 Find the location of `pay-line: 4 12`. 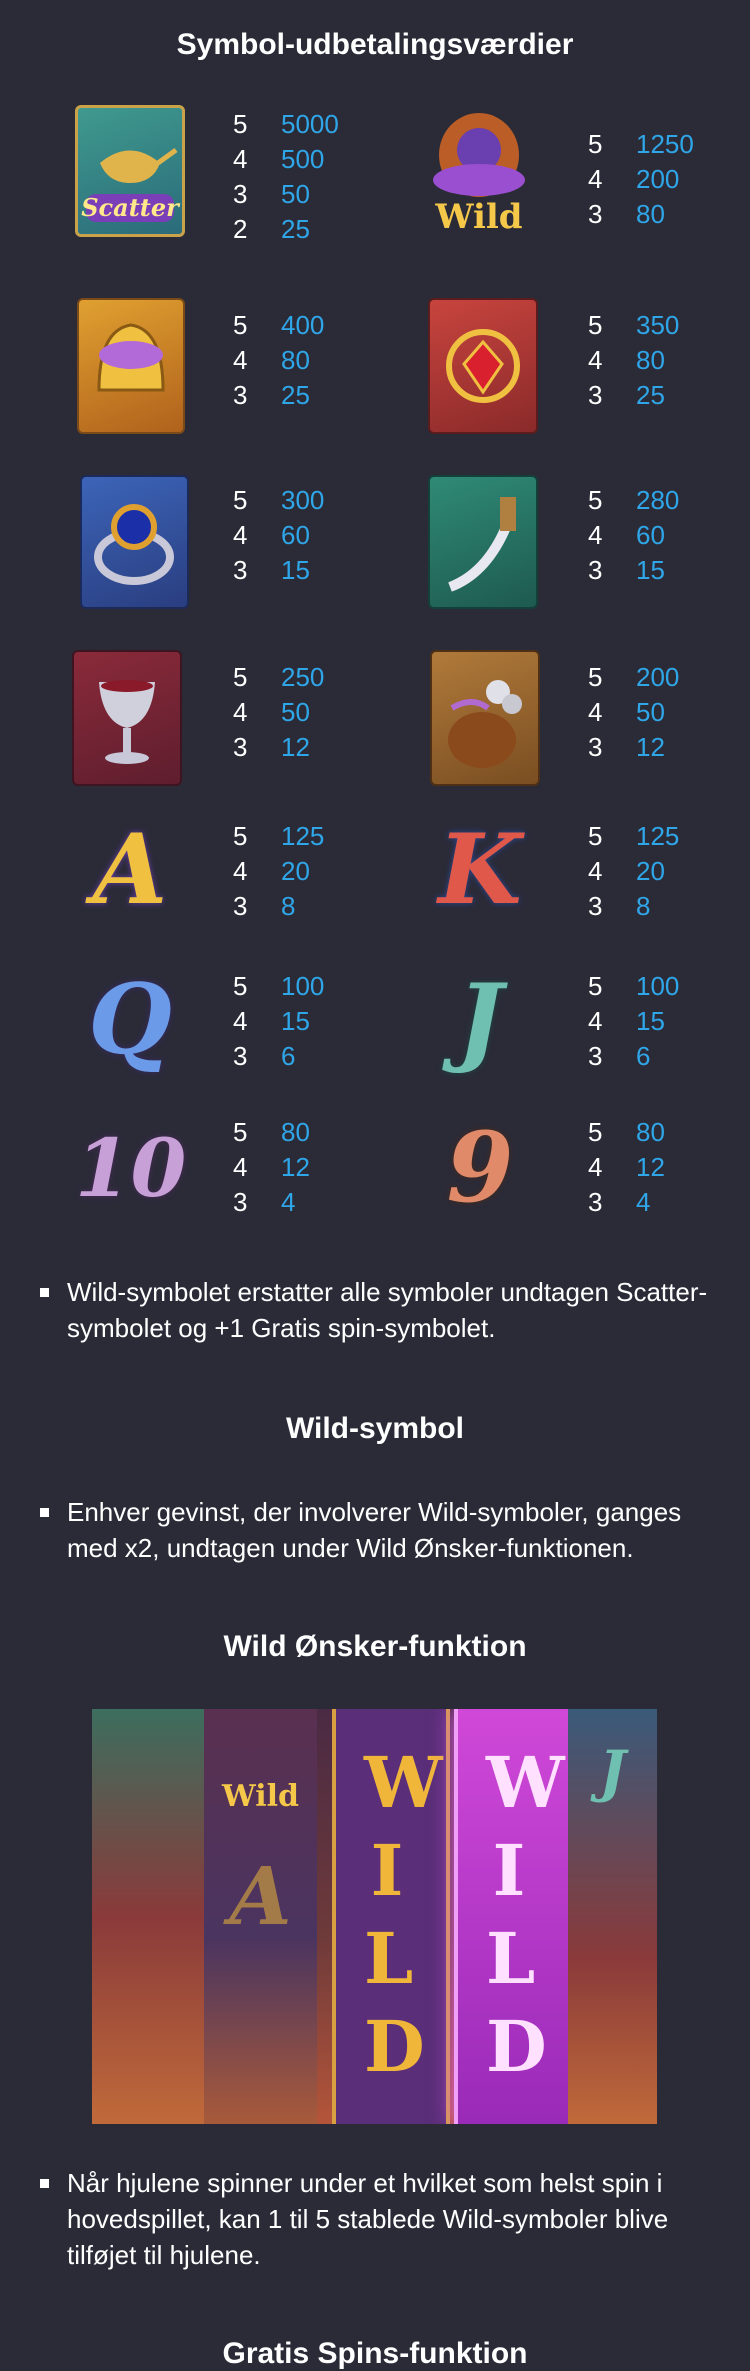

pay-line: 4 12 is located at coordinates (271, 1167).